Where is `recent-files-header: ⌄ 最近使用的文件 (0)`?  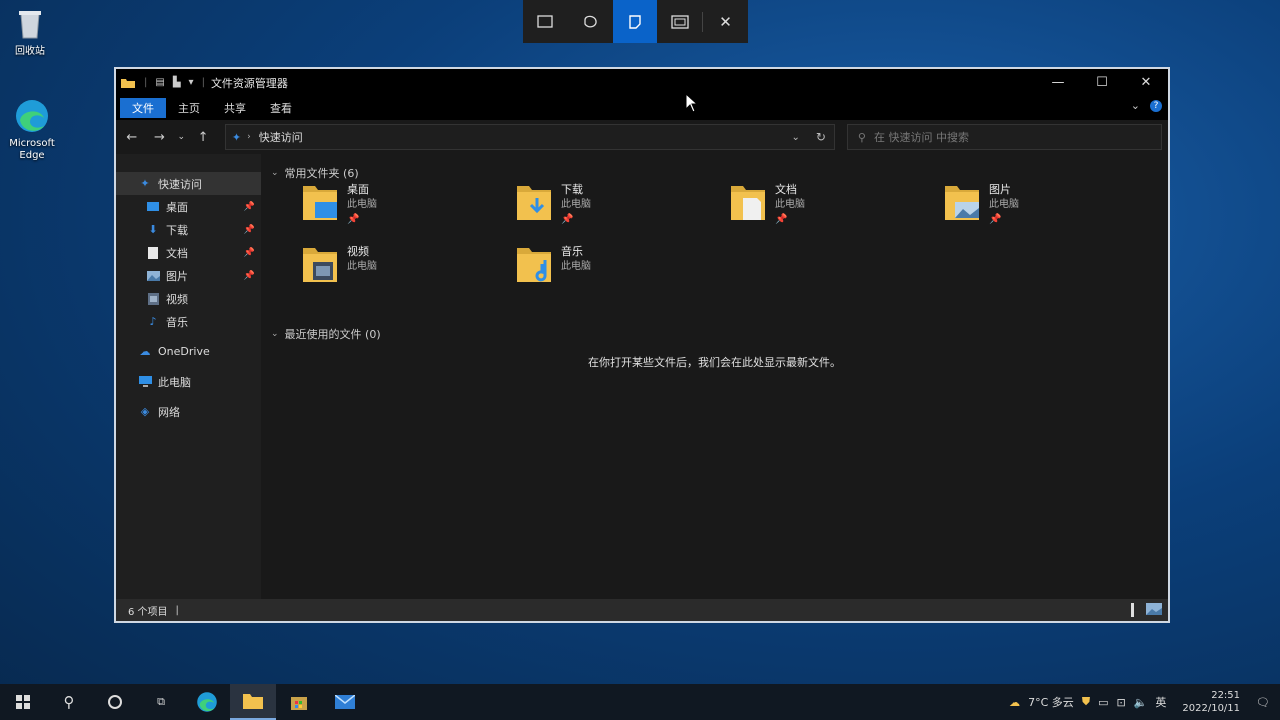
recent-files-header: ⌄ 最近使用的文件 (0) is located at coordinates (326, 334).